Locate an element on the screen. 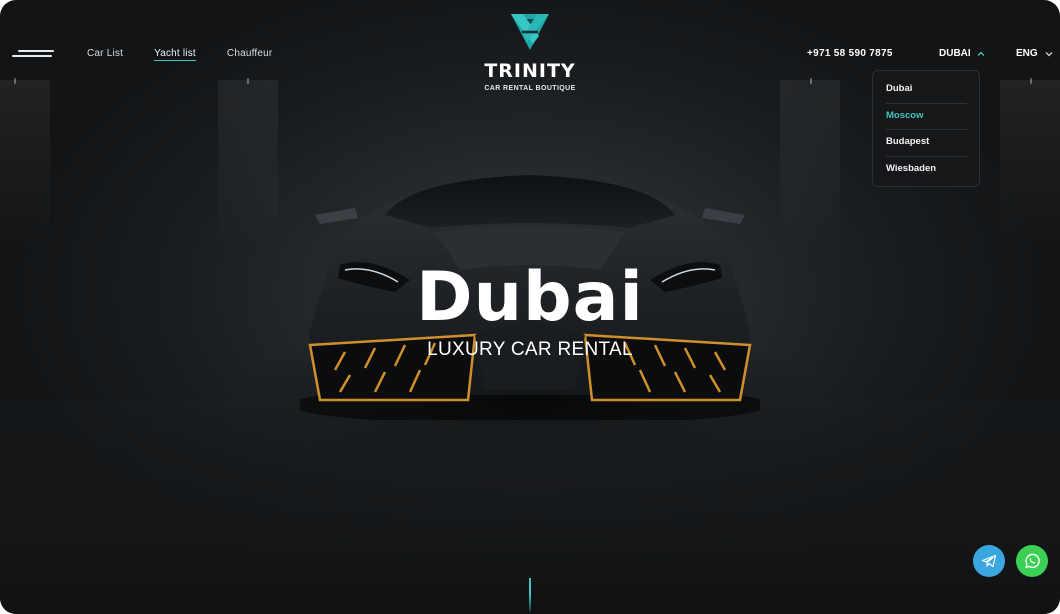  city-dropdown: Dubai Moscow Budapest Wiesbaden is located at coordinates (926, 128).